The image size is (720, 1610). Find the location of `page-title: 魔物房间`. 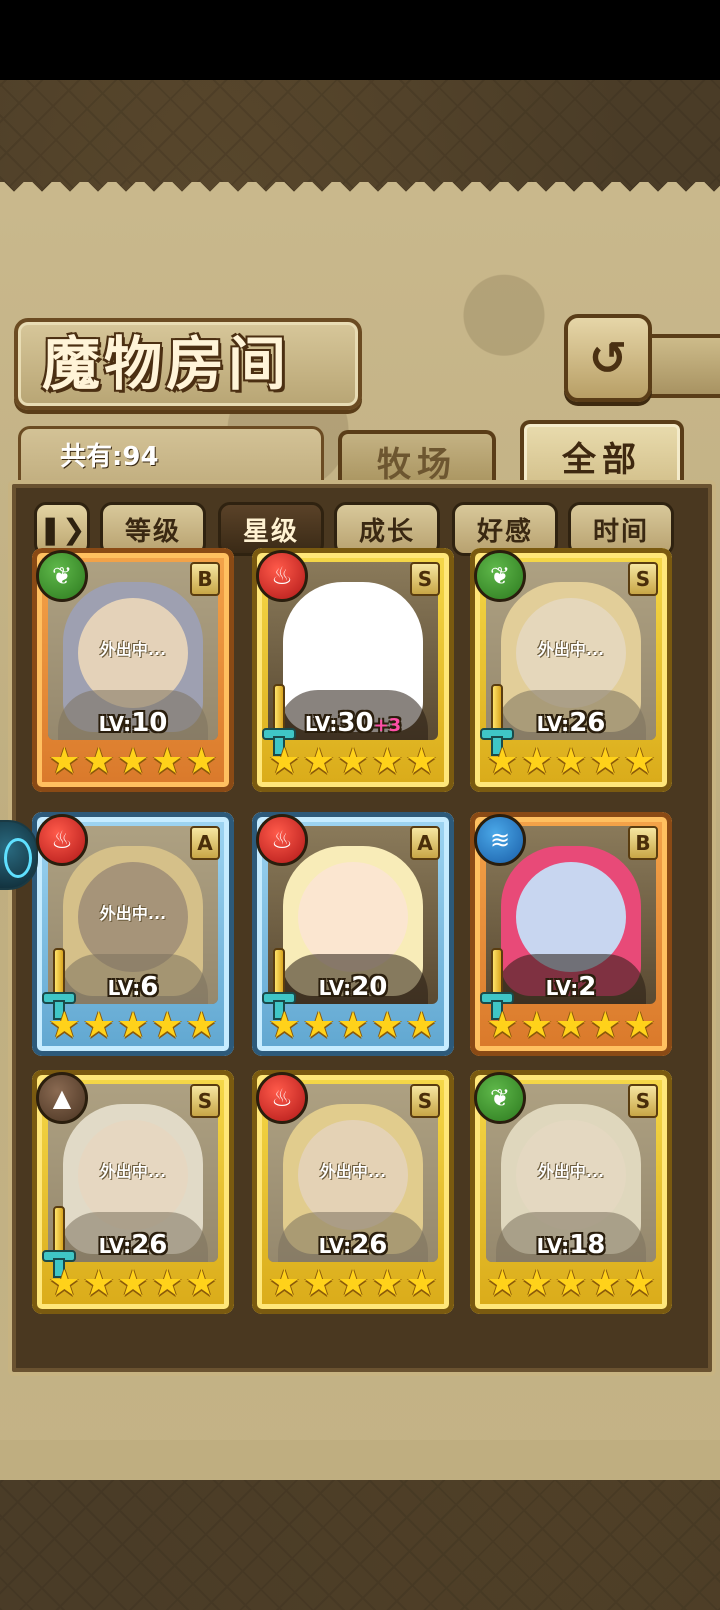

page-title: 魔物房间 is located at coordinates (166, 364).